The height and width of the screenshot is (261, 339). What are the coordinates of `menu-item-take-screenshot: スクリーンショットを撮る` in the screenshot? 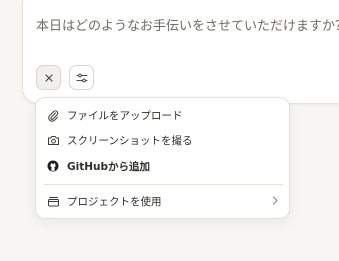 It's located at (162, 140).